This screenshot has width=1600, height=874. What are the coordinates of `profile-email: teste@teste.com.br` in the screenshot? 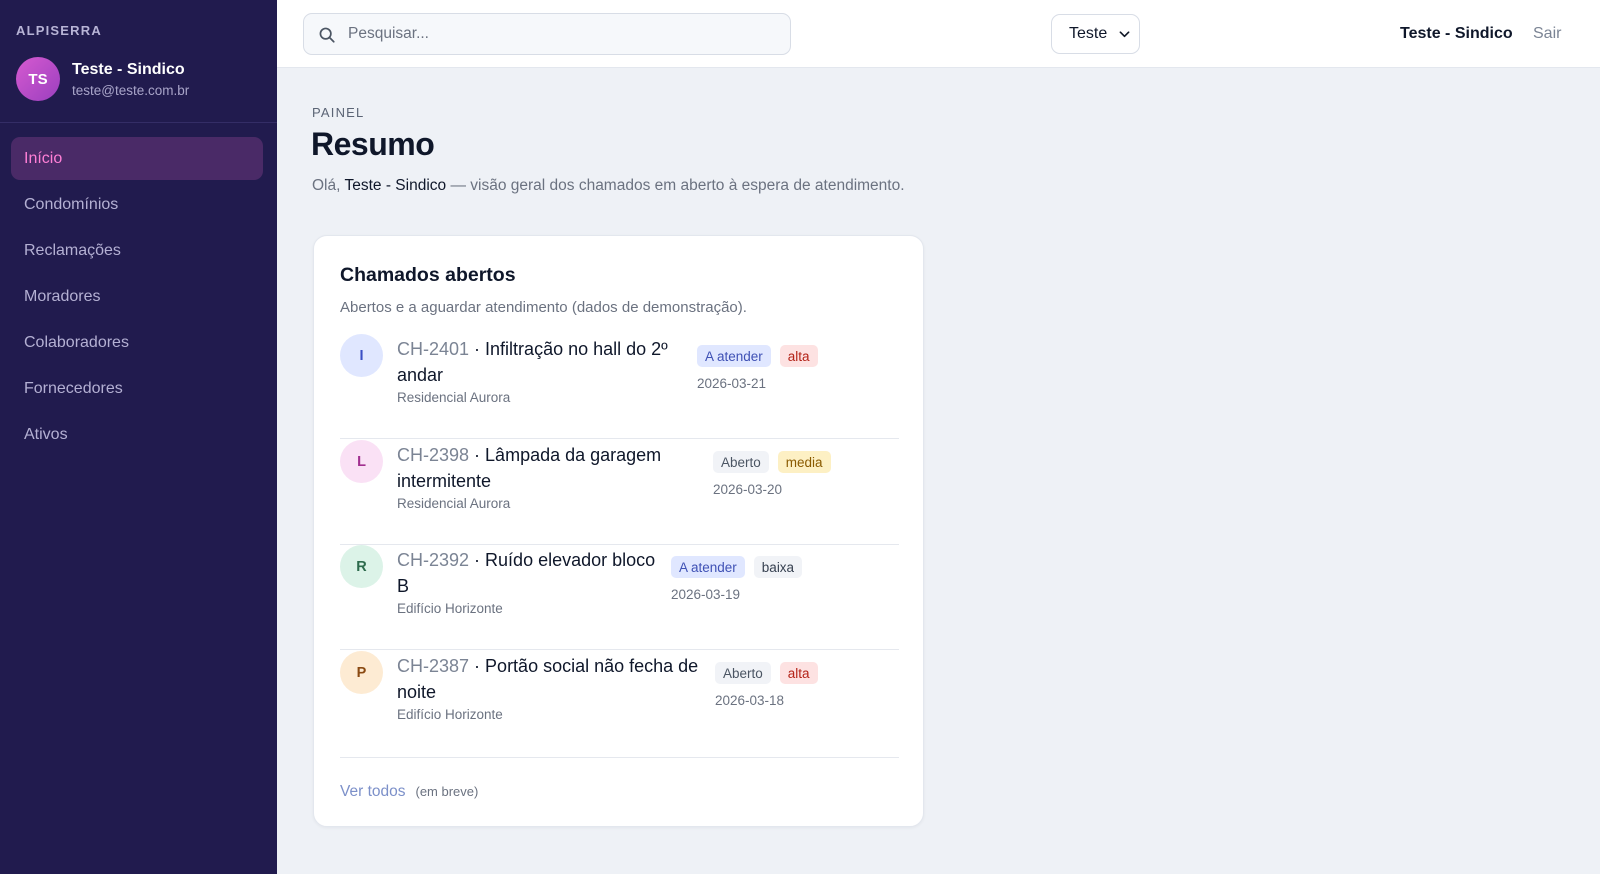 It's located at (131, 90).